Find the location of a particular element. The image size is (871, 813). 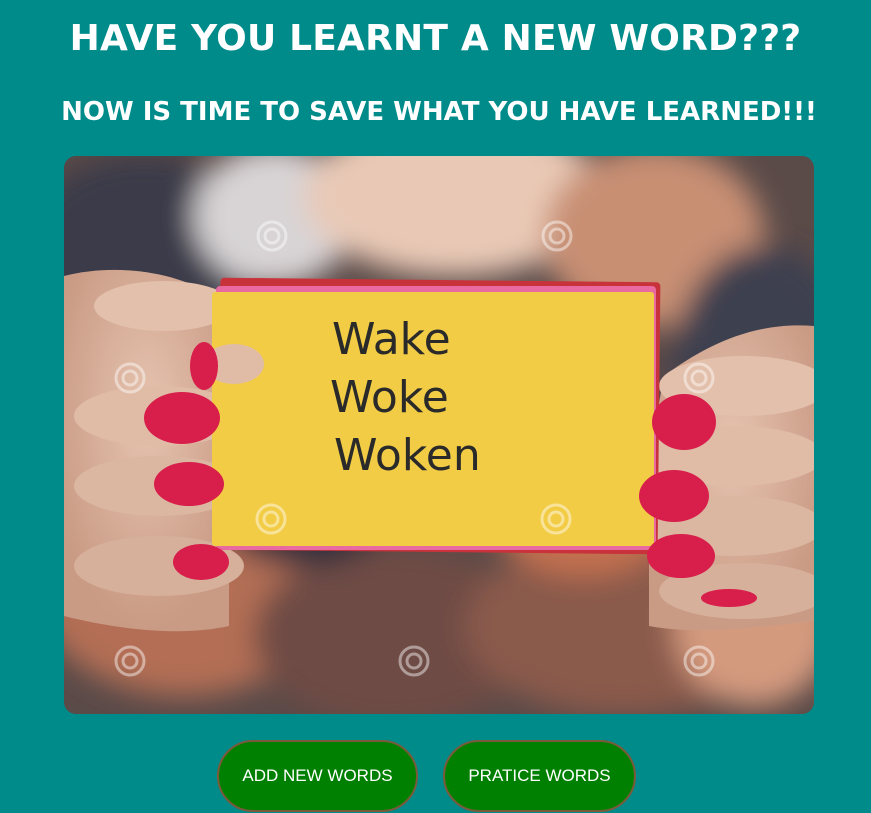

card-word-2: Woke is located at coordinates (389, 397).